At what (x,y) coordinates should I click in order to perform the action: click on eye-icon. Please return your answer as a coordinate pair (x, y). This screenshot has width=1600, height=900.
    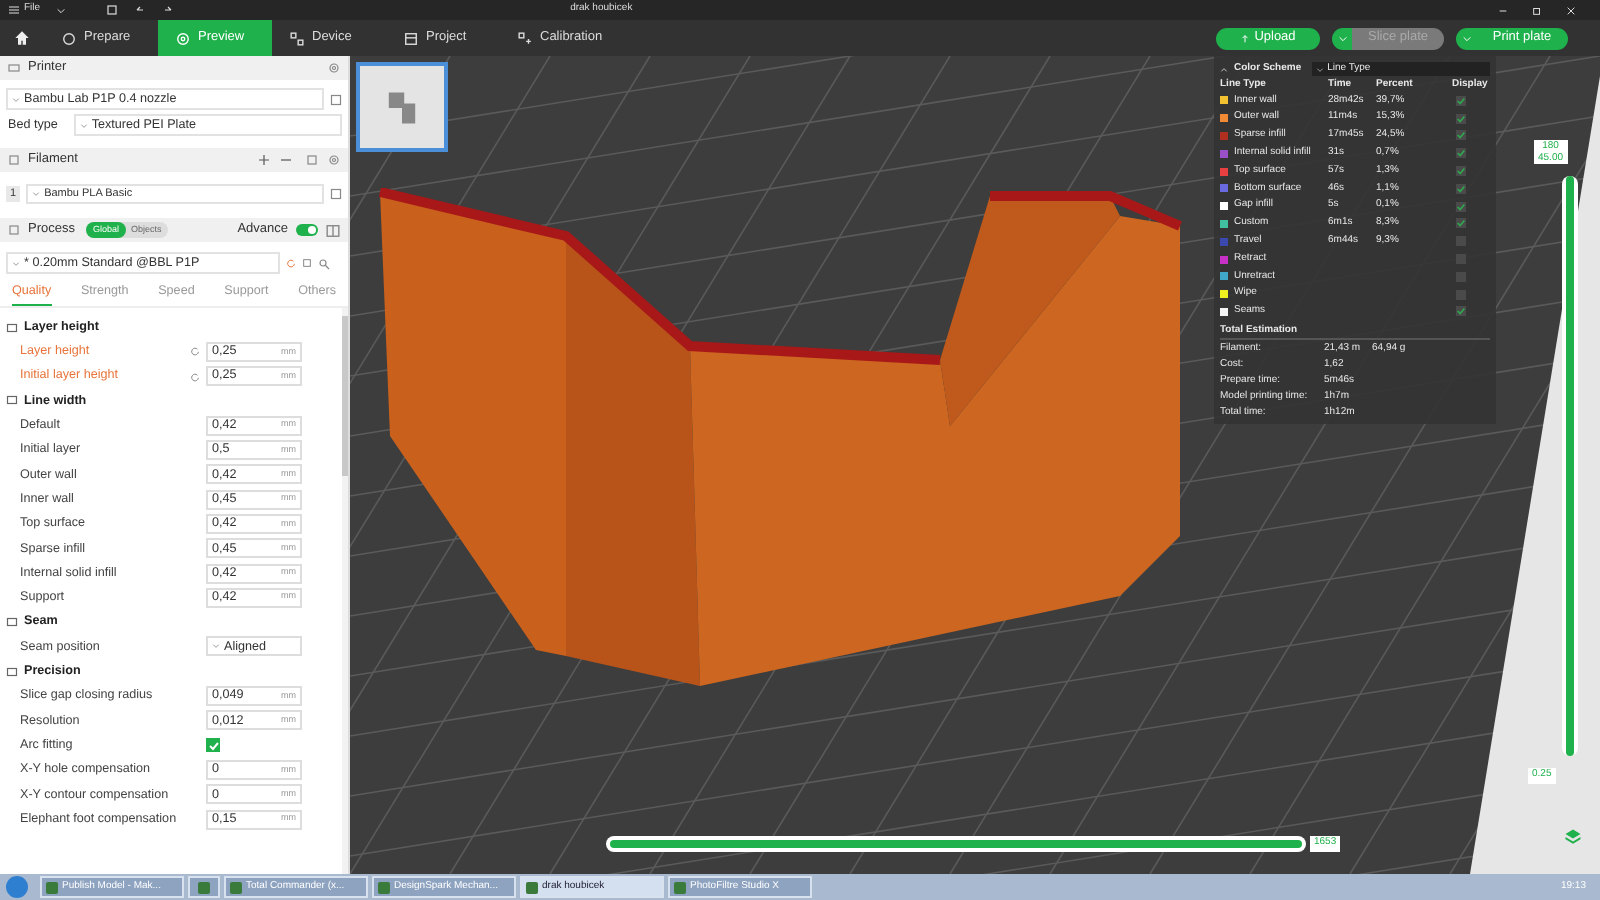
    Looking at the image, I should click on (183, 38).